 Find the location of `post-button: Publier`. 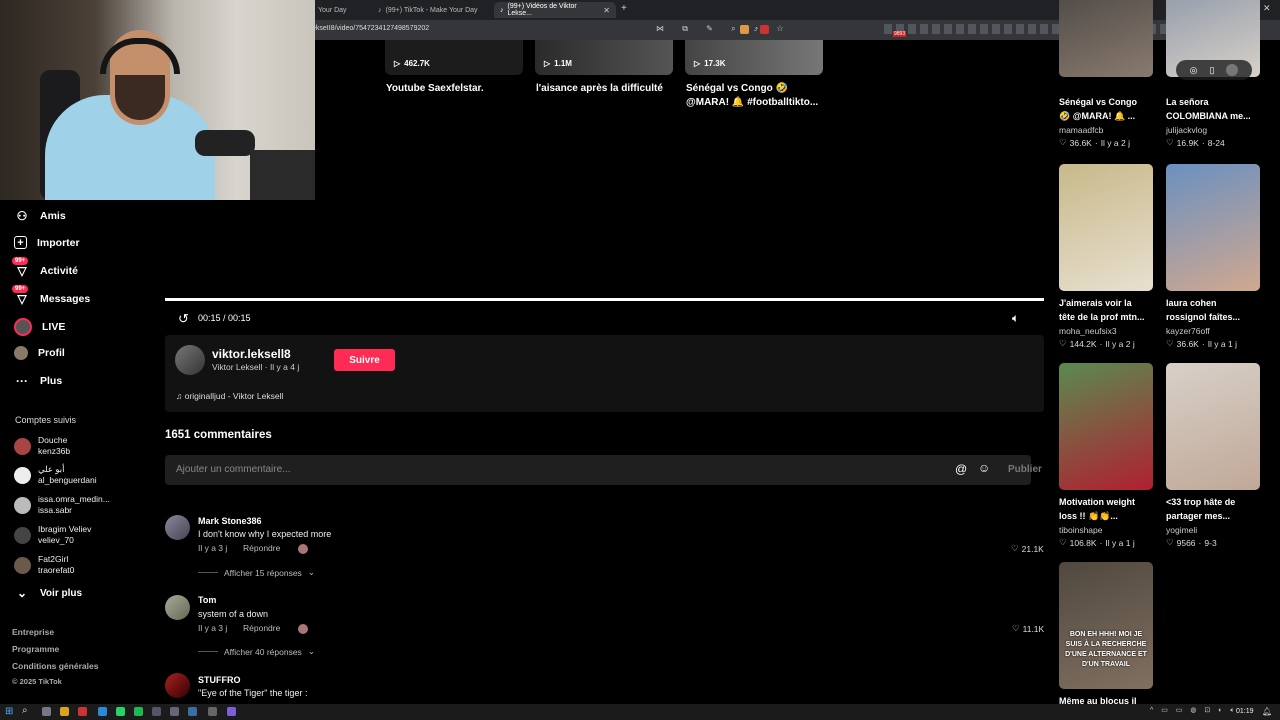

post-button: Publier is located at coordinates (1025, 469).